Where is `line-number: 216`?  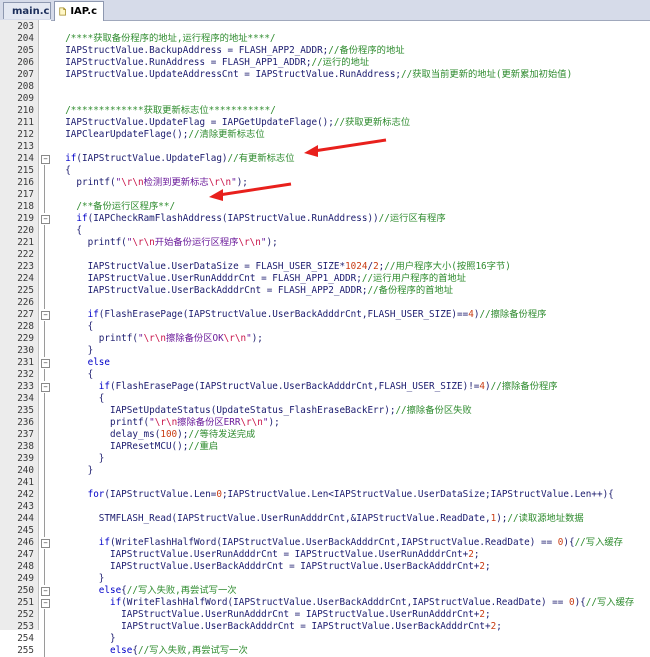 line-number: 216 is located at coordinates (25, 182).